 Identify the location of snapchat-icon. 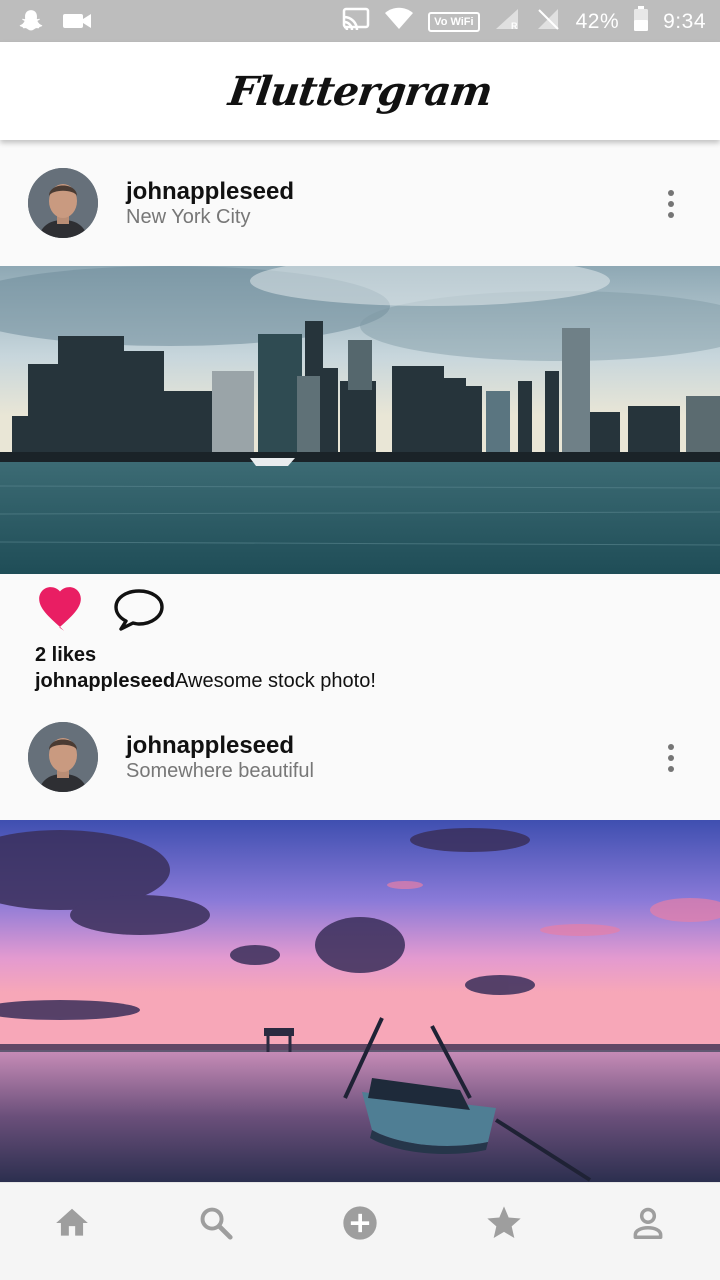
(31, 23).